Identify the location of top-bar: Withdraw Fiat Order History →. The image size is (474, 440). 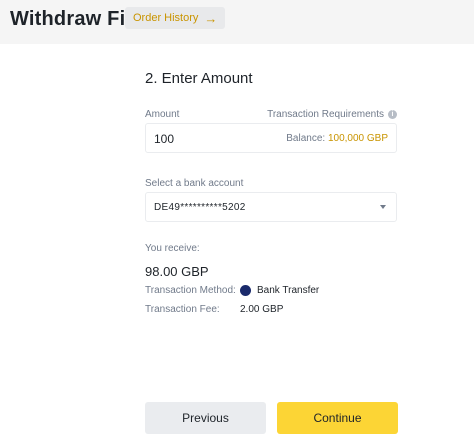
(237, 22).